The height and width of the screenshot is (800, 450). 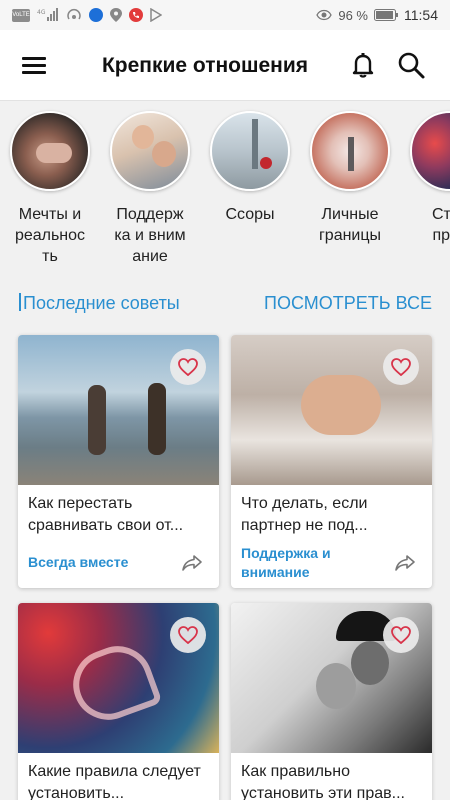 I want to click on section-title: Последние советы, so click(x=99, y=303).